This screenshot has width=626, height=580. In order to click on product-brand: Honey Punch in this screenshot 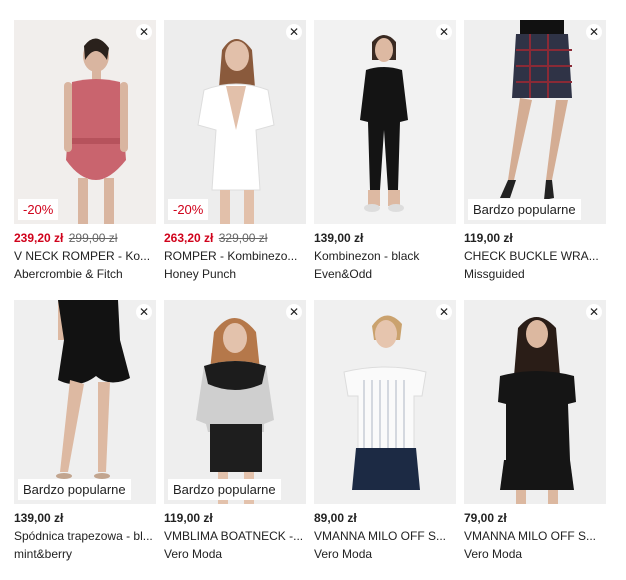, I will do `click(200, 274)`.